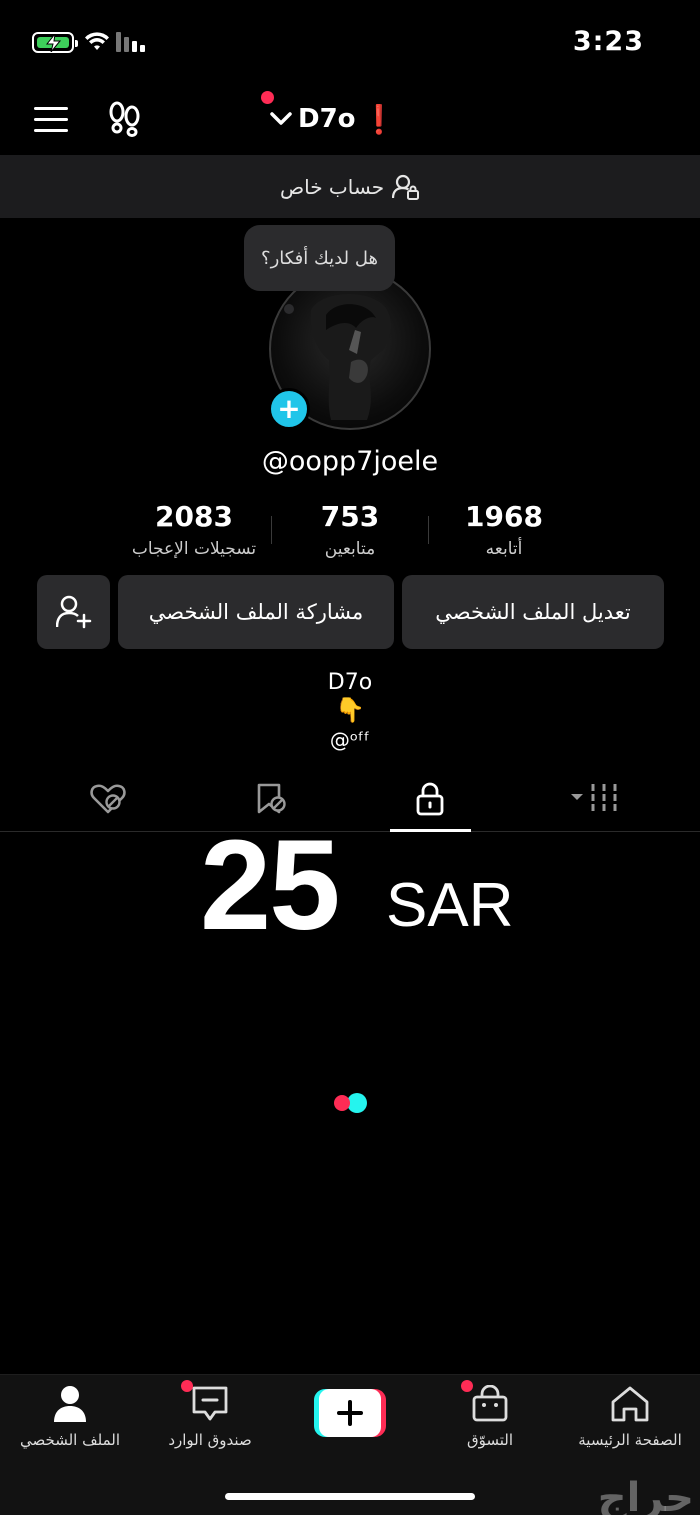  I want to click on shop-notification-dot, so click(467, 1386).